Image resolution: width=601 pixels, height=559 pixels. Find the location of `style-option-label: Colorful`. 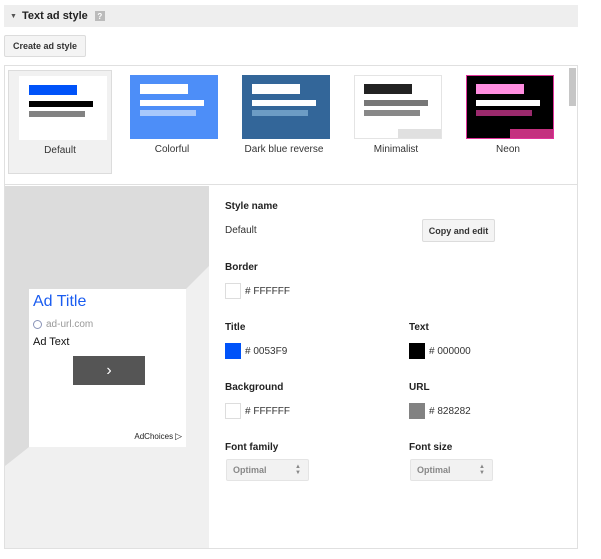

style-option-label: Colorful is located at coordinates (172, 149).